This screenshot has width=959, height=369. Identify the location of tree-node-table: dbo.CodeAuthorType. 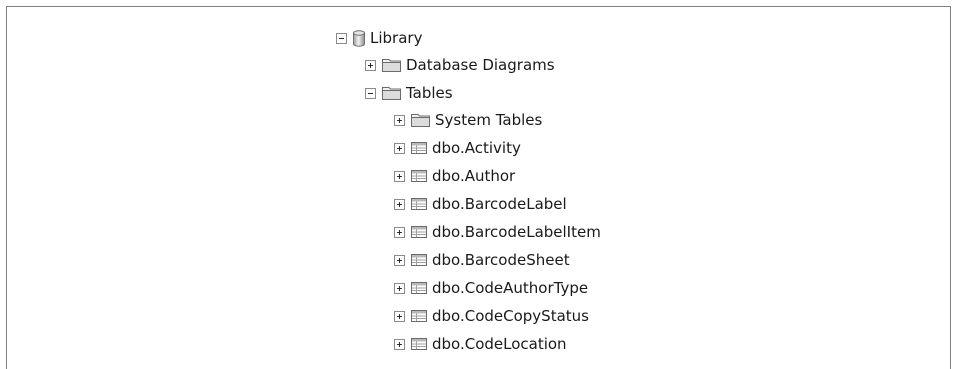
(491, 288).